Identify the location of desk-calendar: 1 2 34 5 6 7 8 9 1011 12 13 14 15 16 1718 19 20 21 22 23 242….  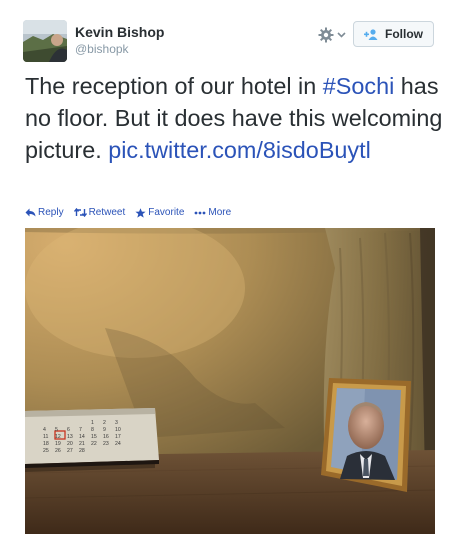
(92, 438).